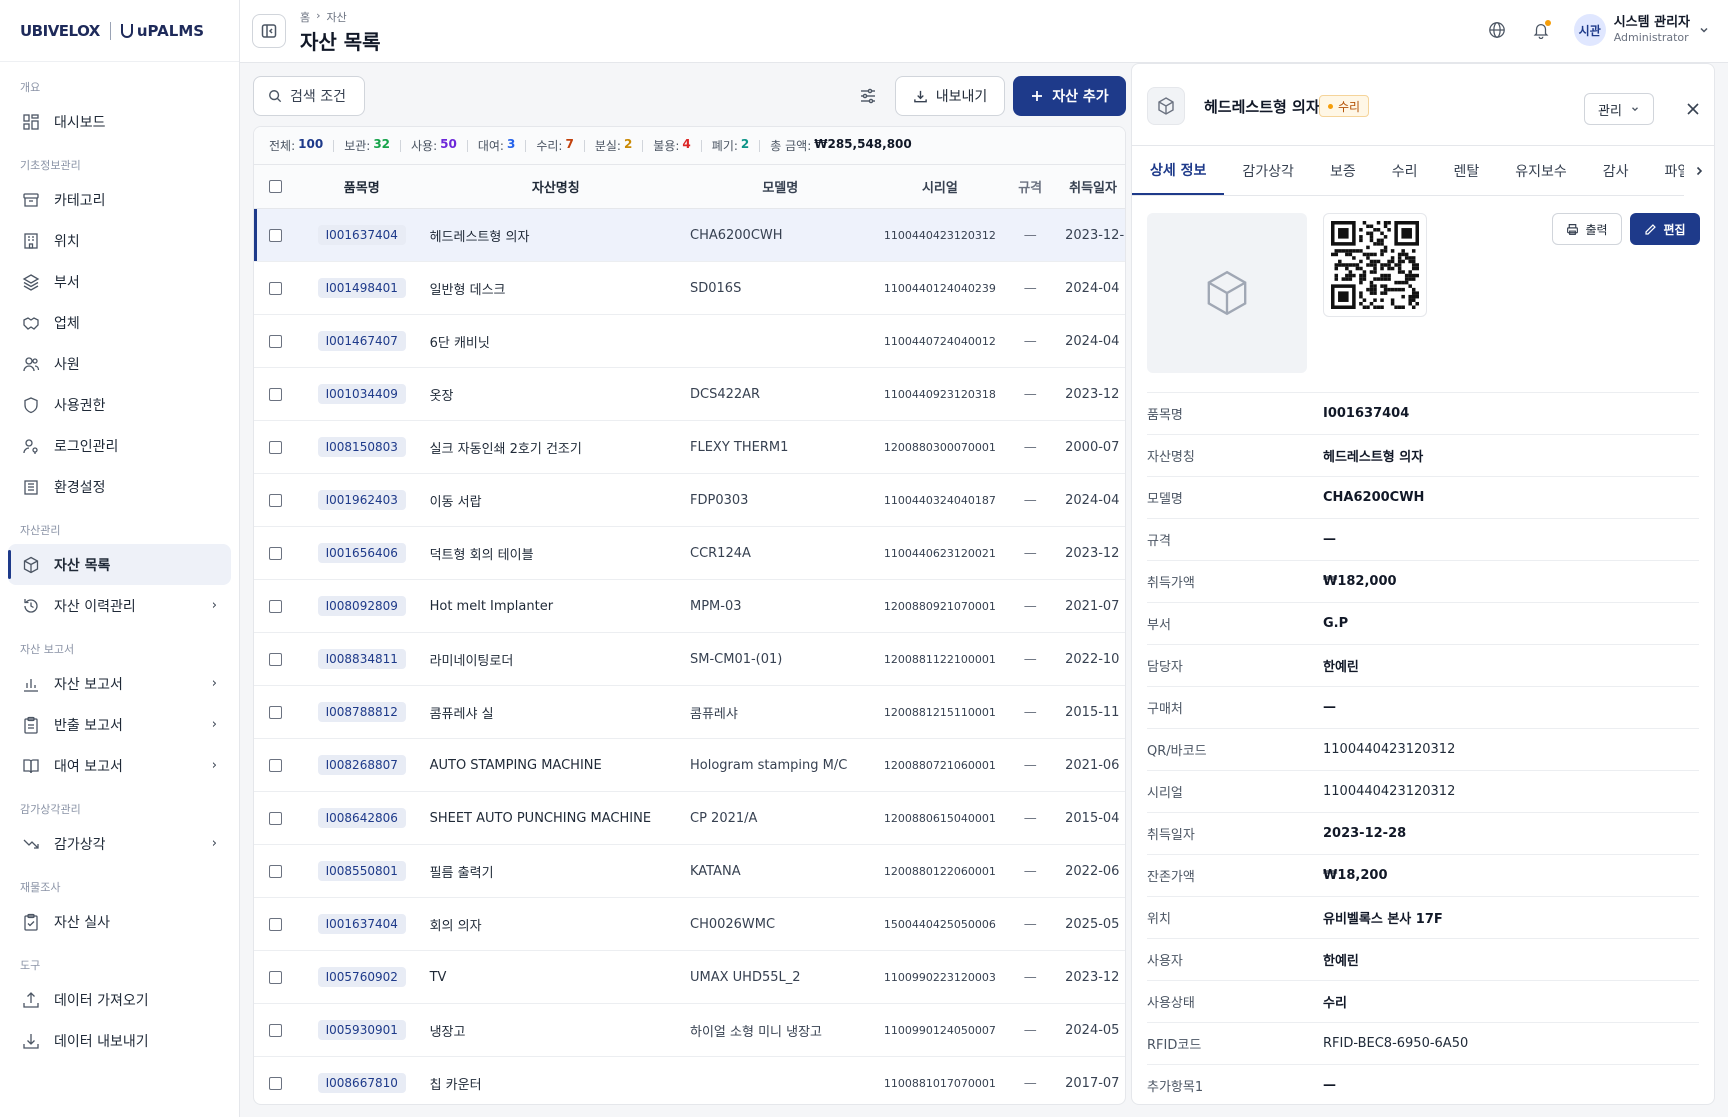 Image resolution: width=1728 pixels, height=1117 pixels. Describe the element at coordinates (119, 486) in the screenshot. I see `sidebar-item-1-7: 환경설정` at that location.